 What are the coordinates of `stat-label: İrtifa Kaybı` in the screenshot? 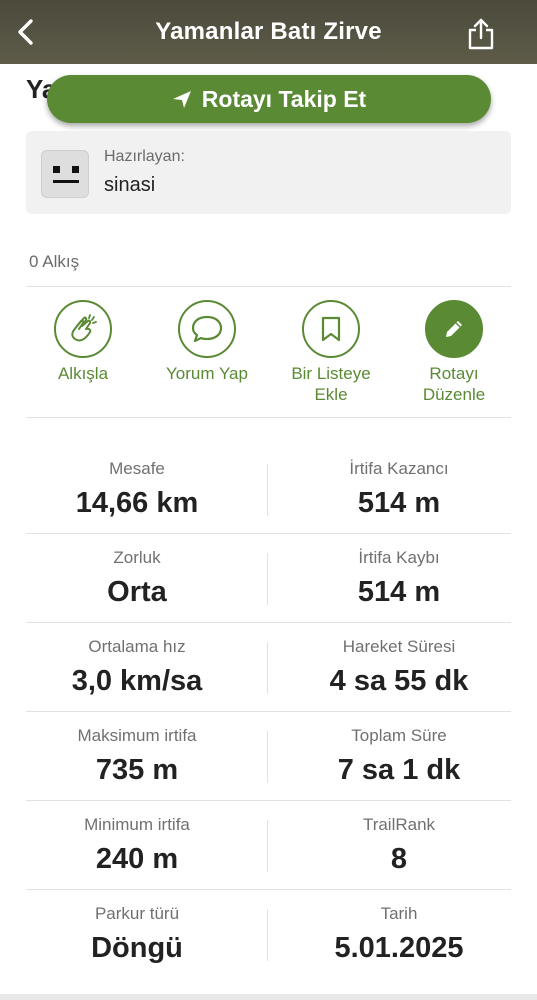 It's located at (399, 557).